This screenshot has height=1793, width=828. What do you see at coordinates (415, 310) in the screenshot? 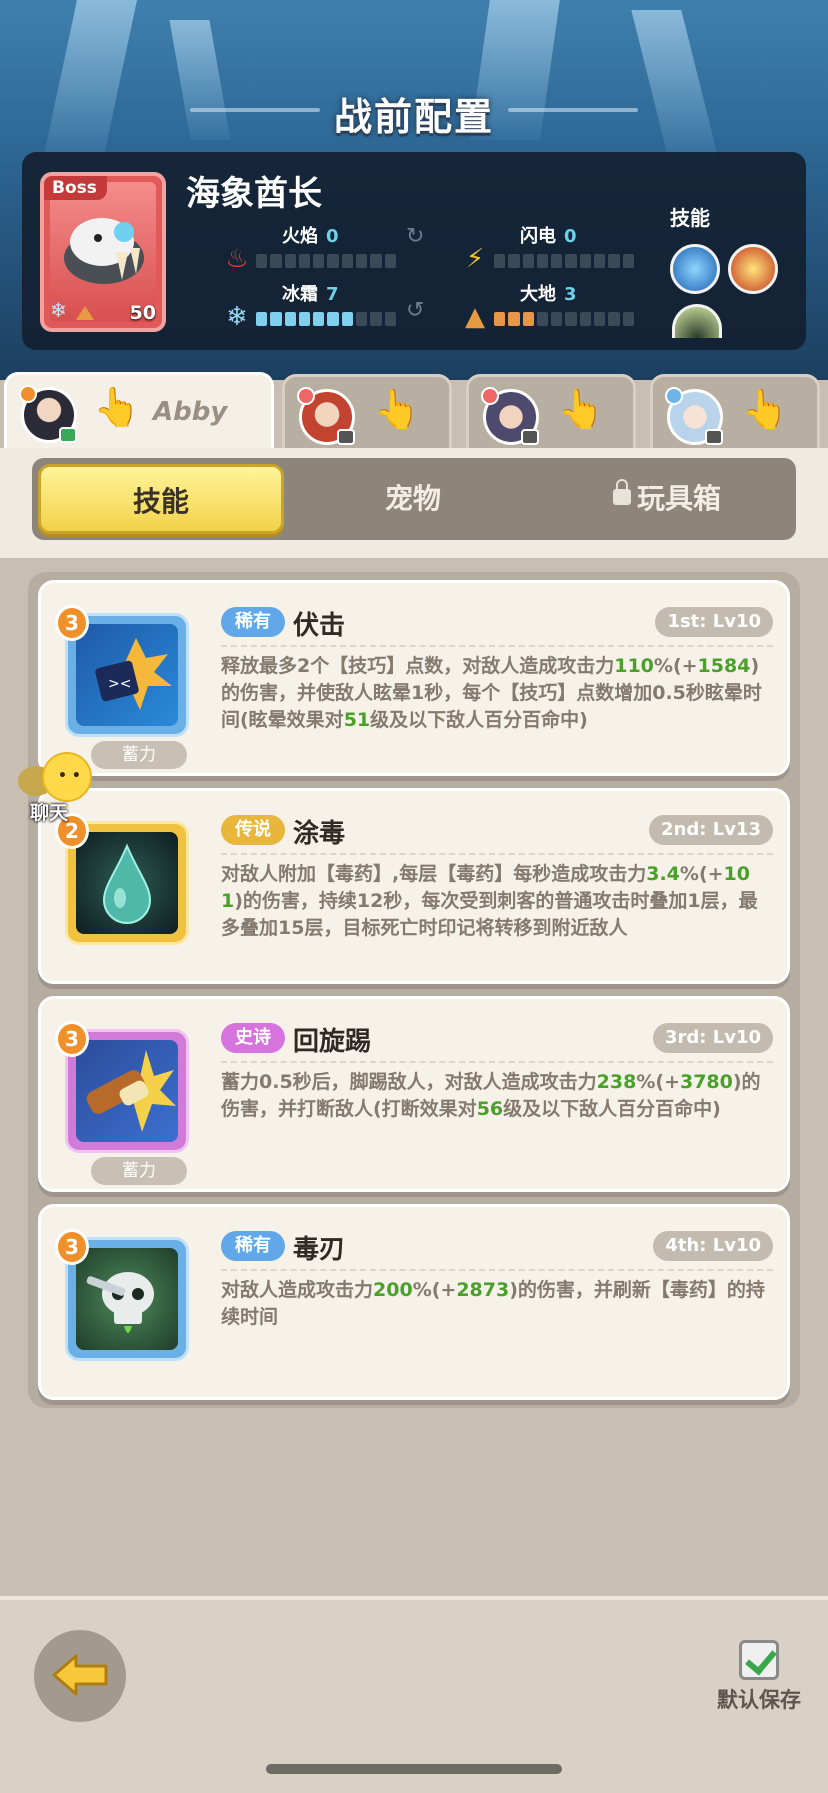
I see `swap-arrow-icon: ↺` at bounding box center [415, 310].